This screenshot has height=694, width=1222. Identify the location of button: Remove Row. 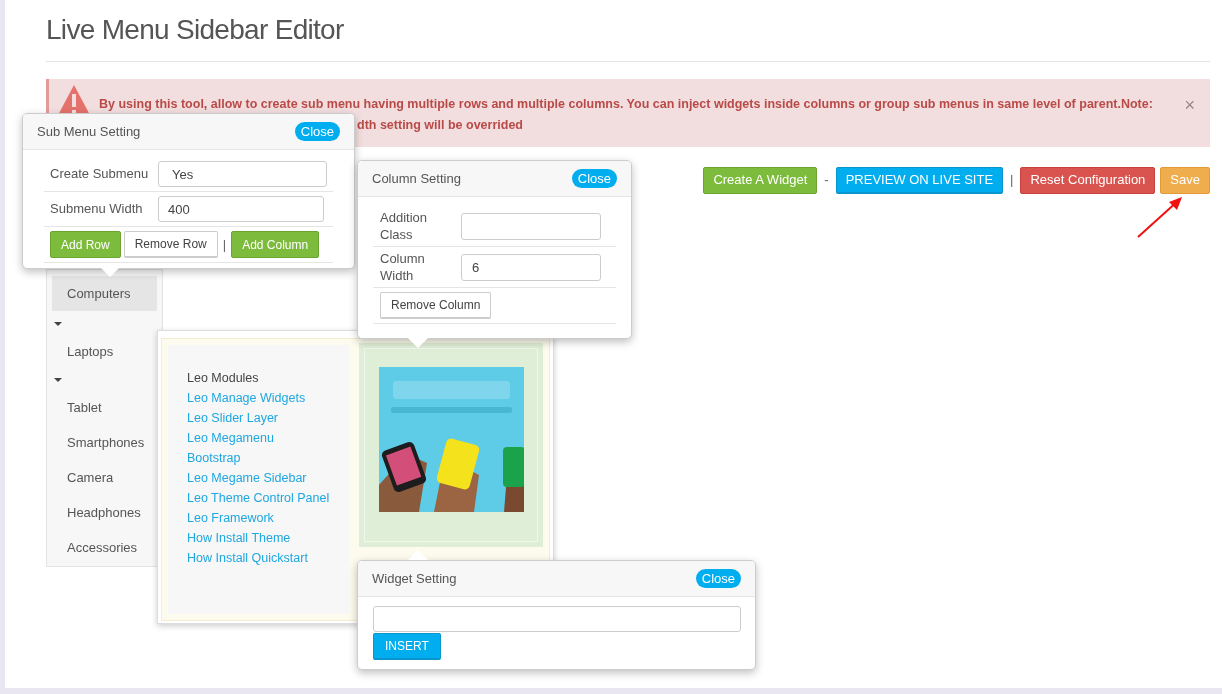
(170, 244).